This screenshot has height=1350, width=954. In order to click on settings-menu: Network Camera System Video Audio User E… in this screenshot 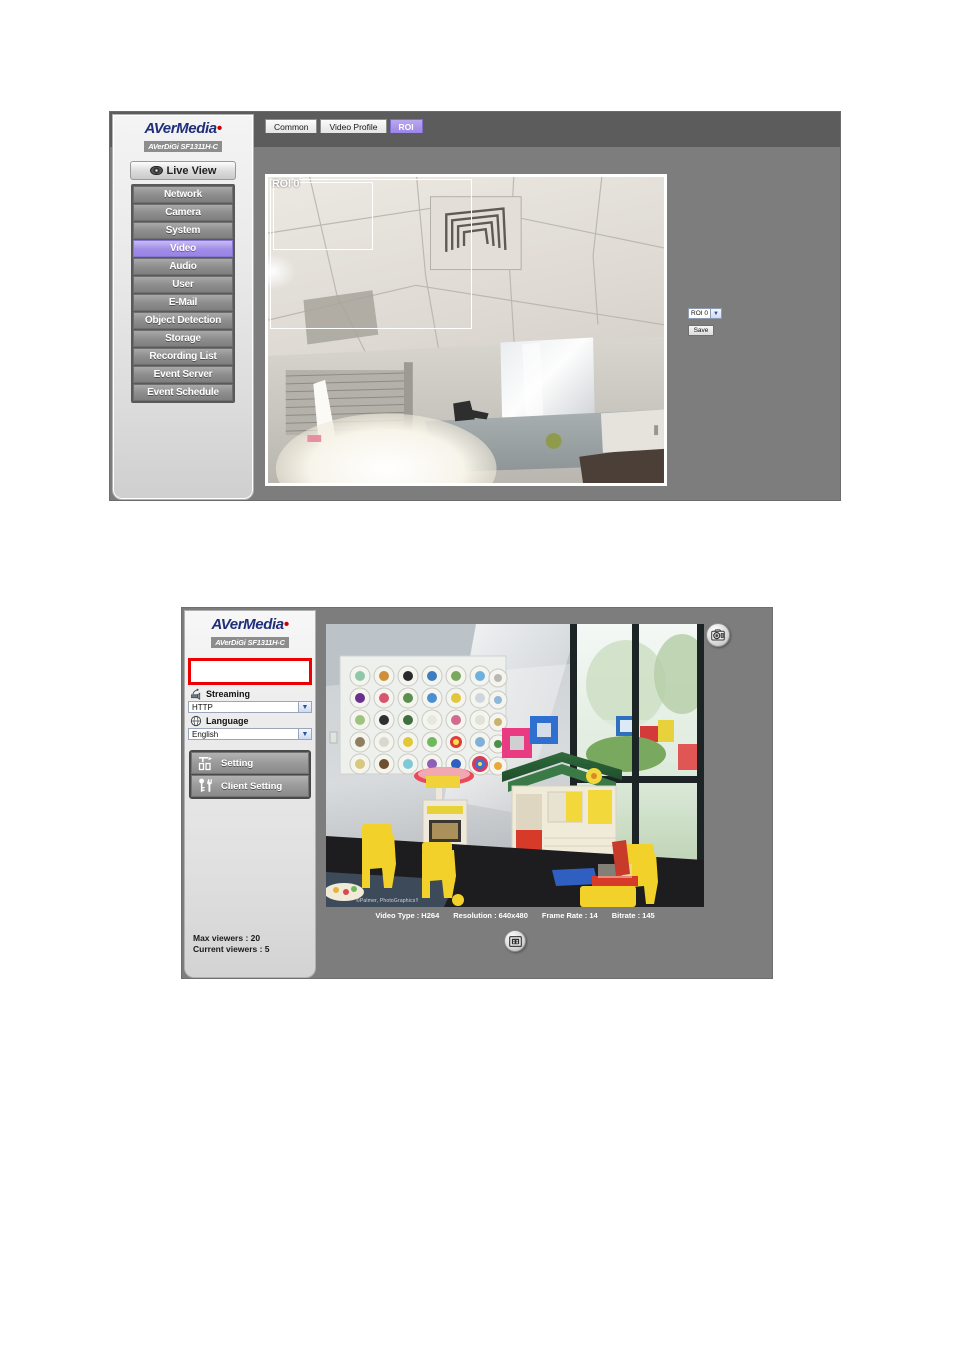, I will do `click(183, 293)`.